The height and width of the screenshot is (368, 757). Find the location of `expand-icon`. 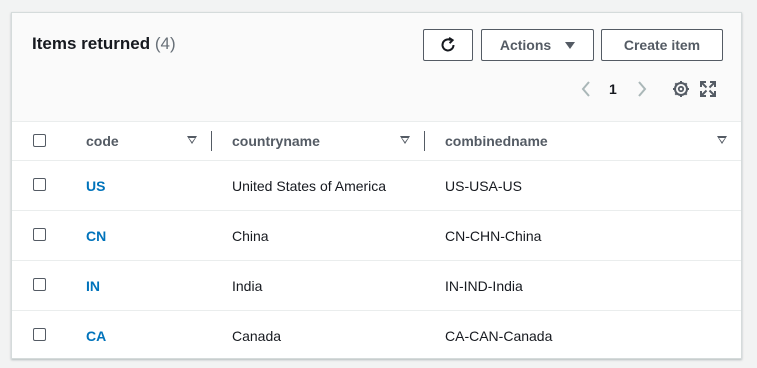

expand-icon is located at coordinates (708, 89).